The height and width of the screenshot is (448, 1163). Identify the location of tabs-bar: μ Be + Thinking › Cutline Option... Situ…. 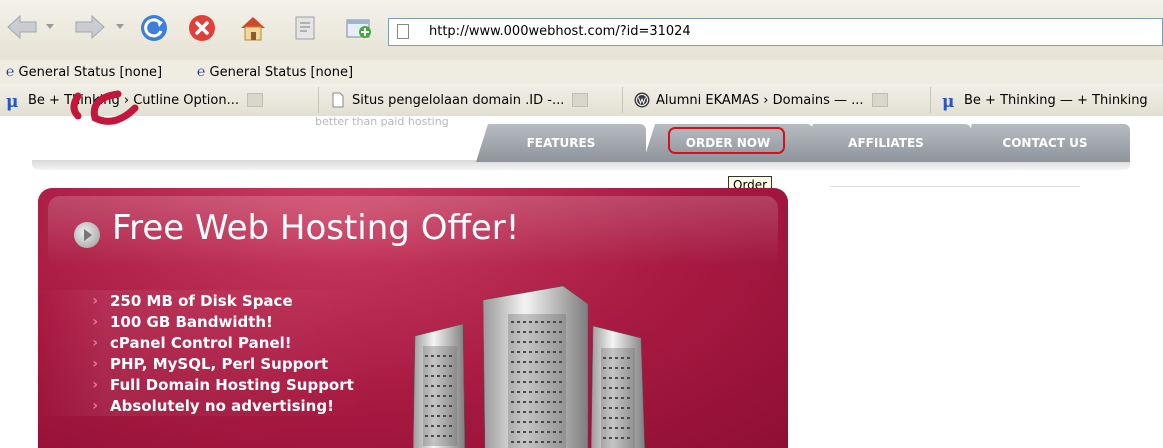
(581, 100).